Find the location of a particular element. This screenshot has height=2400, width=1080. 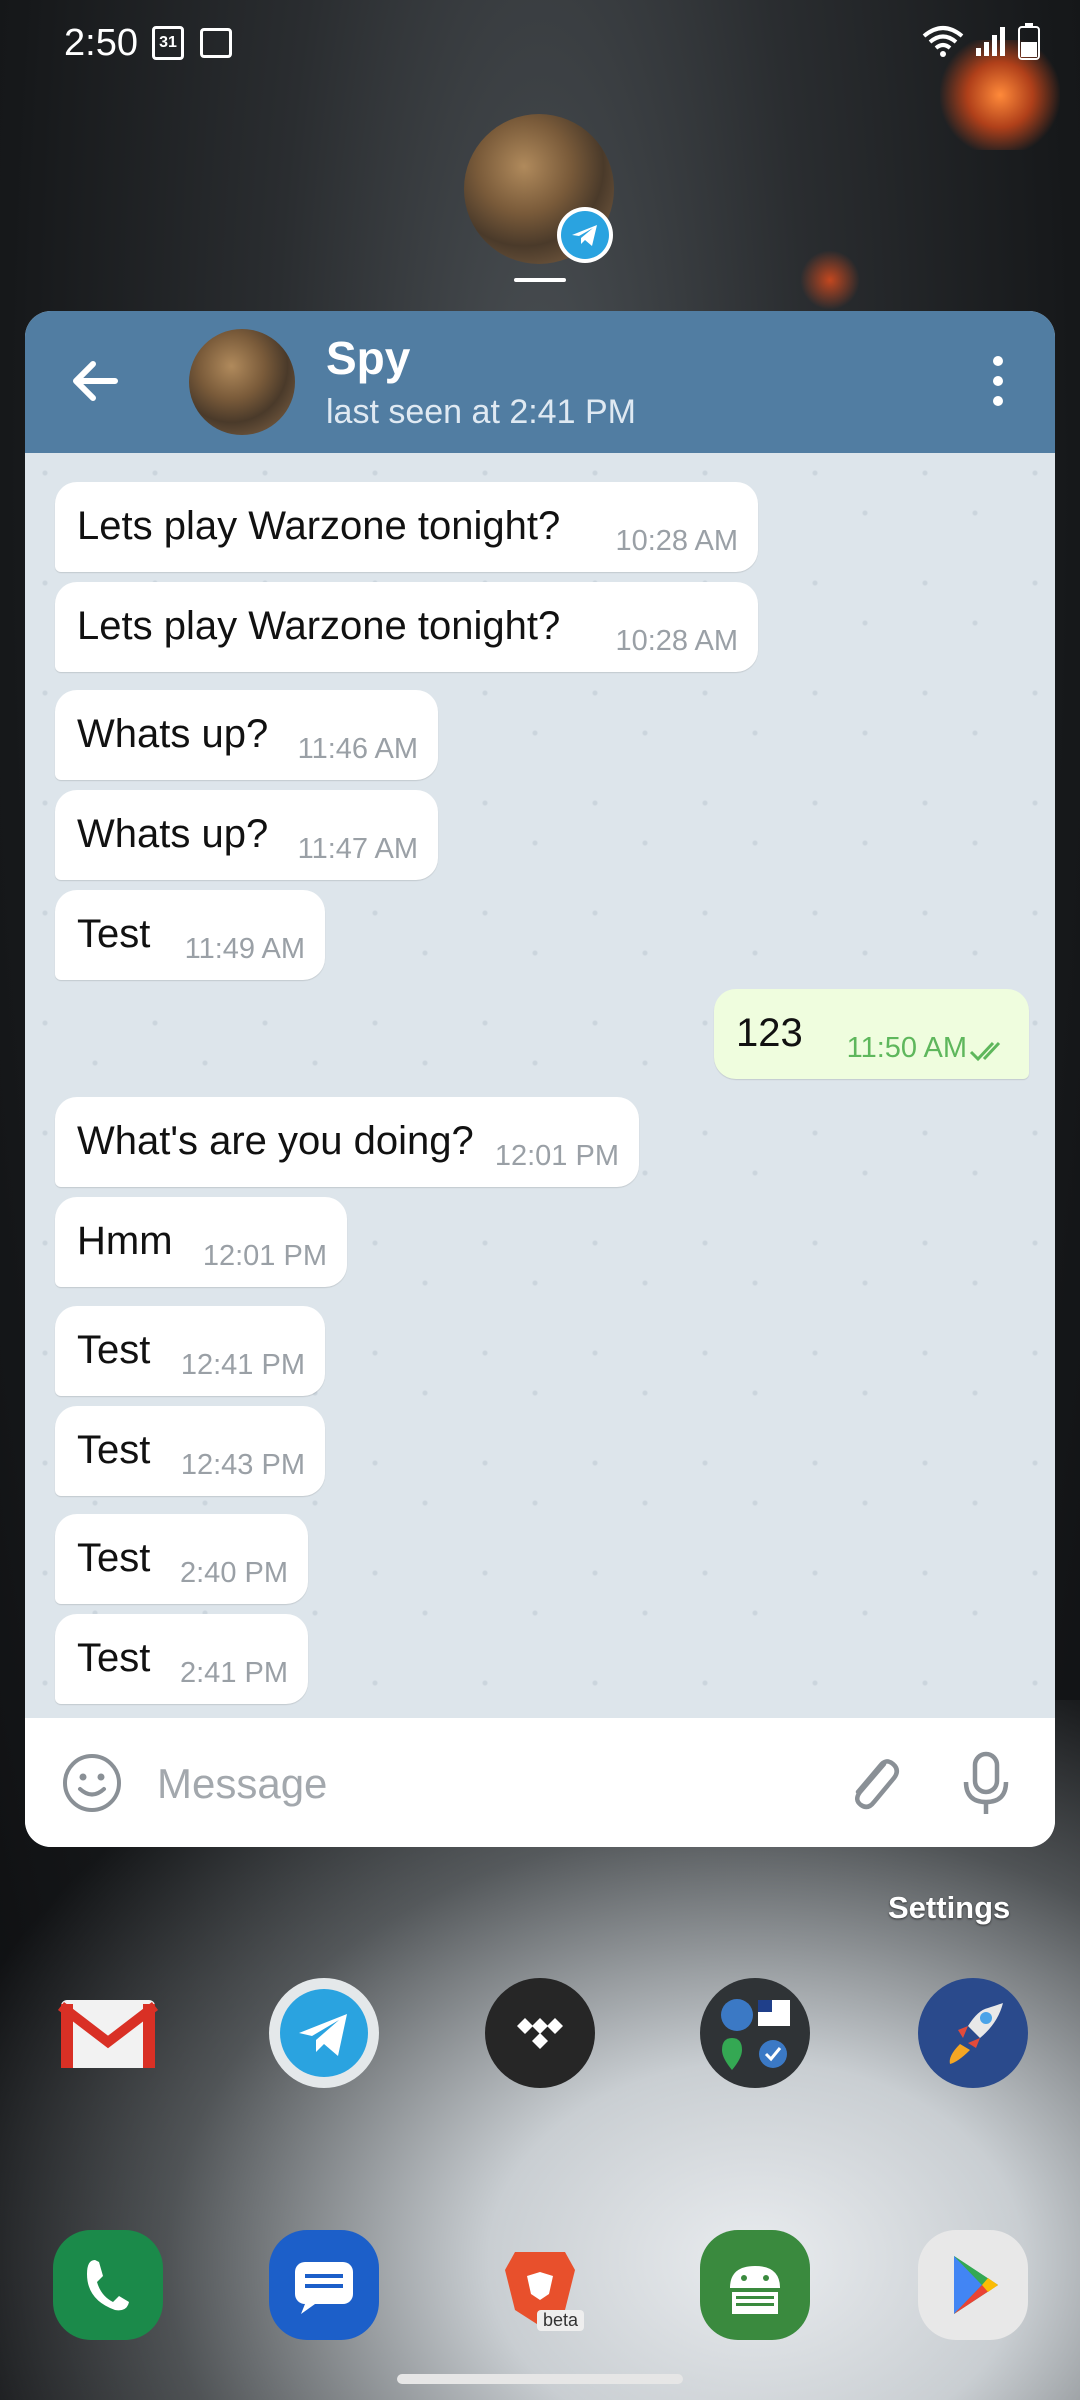

gmail-icon is located at coordinates (108, 2033).